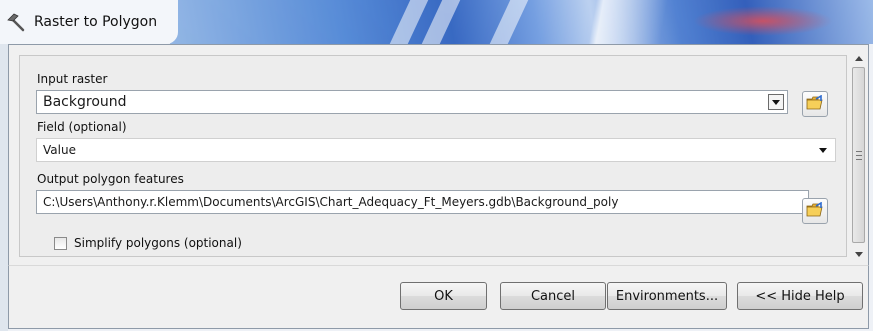 This screenshot has width=873, height=331. I want to click on title-bar: Raster to Polygon, so click(436, 22).